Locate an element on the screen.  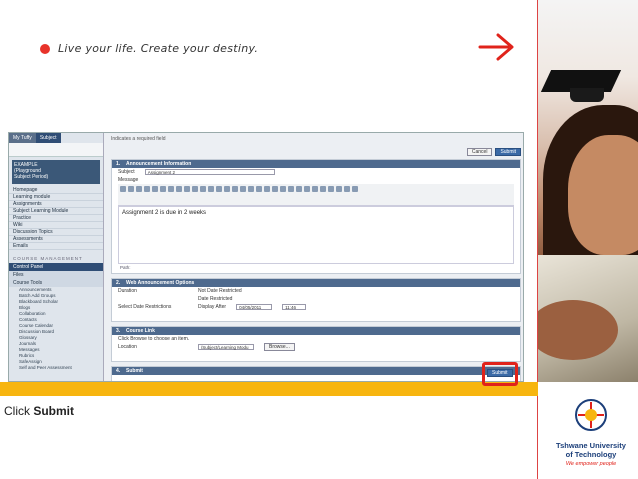
tab-subject: Subject is located at coordinates (48, 138).